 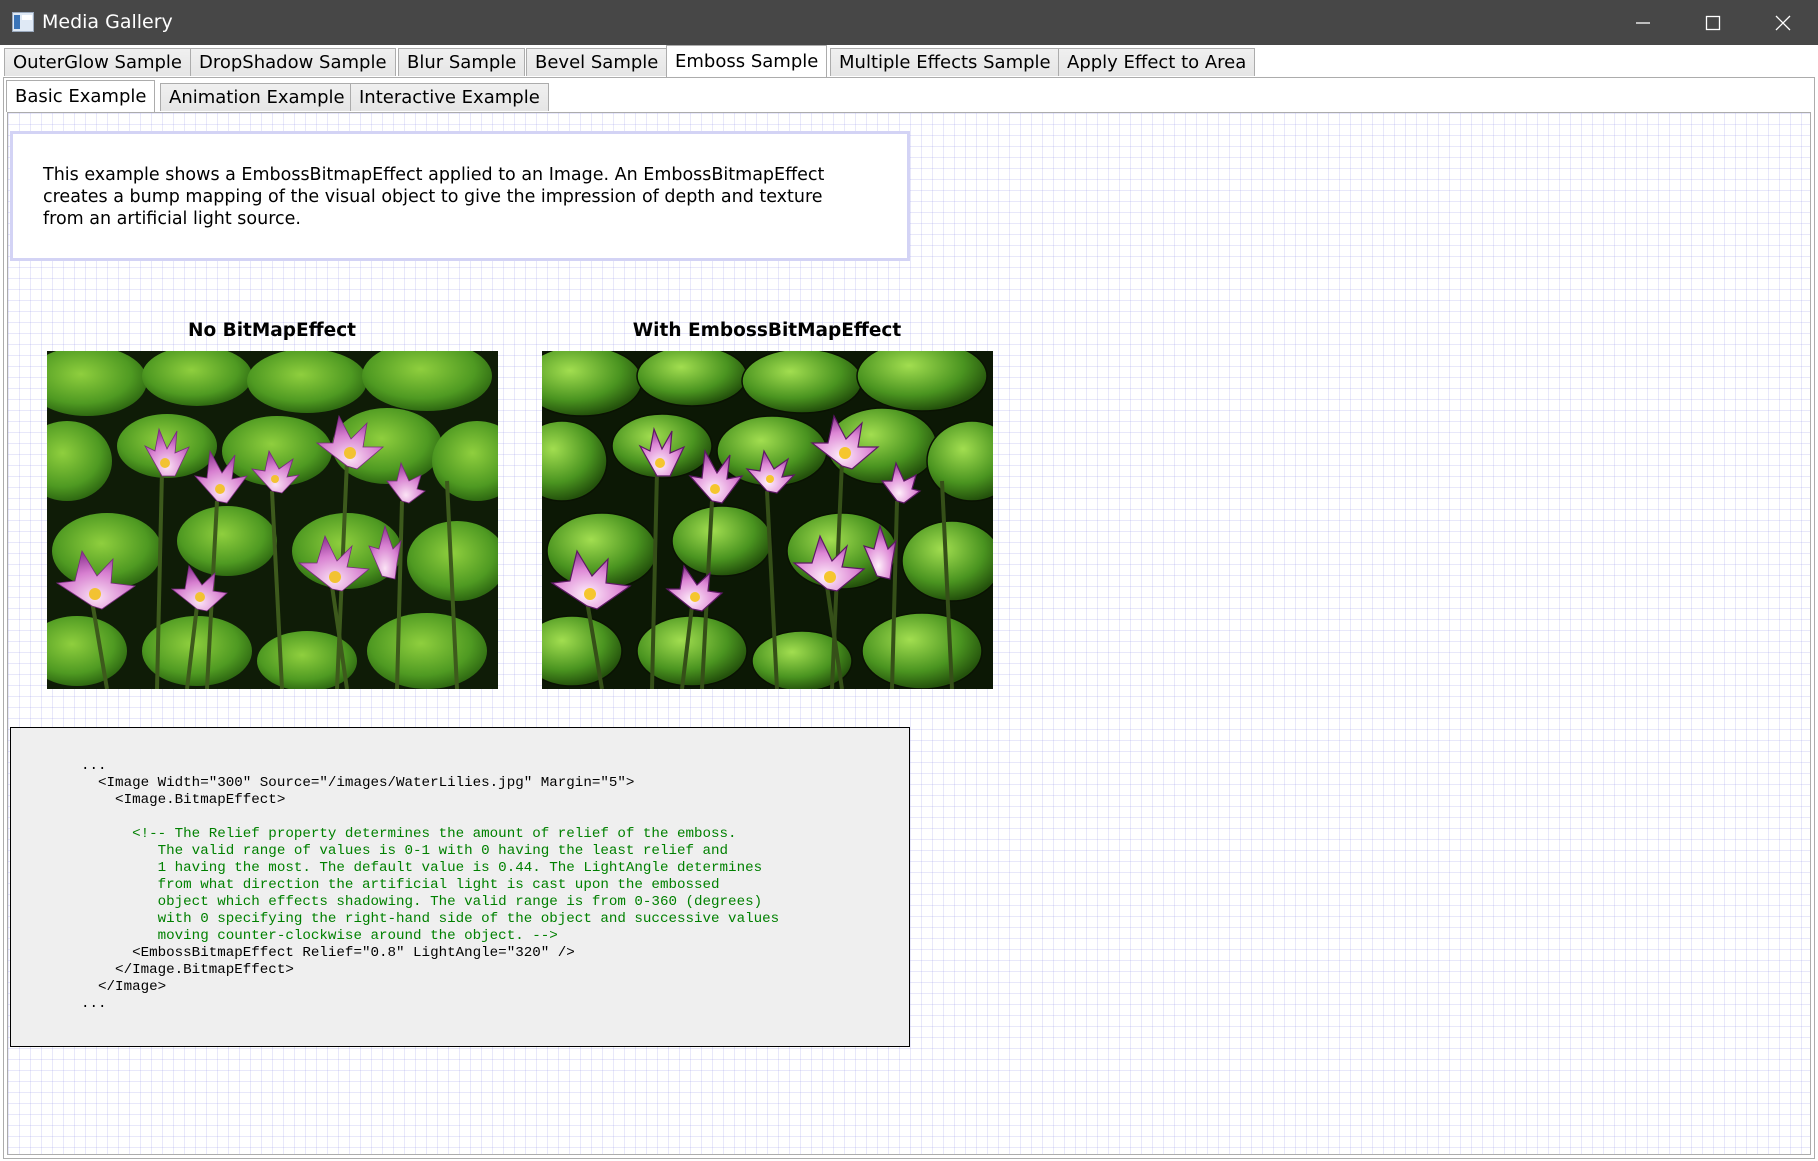 What do you see at coordinates (98, 62) in the screenshot?
I see `tab-outerglow-sample: OuterGlow Sample` at bounding box center [98, 62].